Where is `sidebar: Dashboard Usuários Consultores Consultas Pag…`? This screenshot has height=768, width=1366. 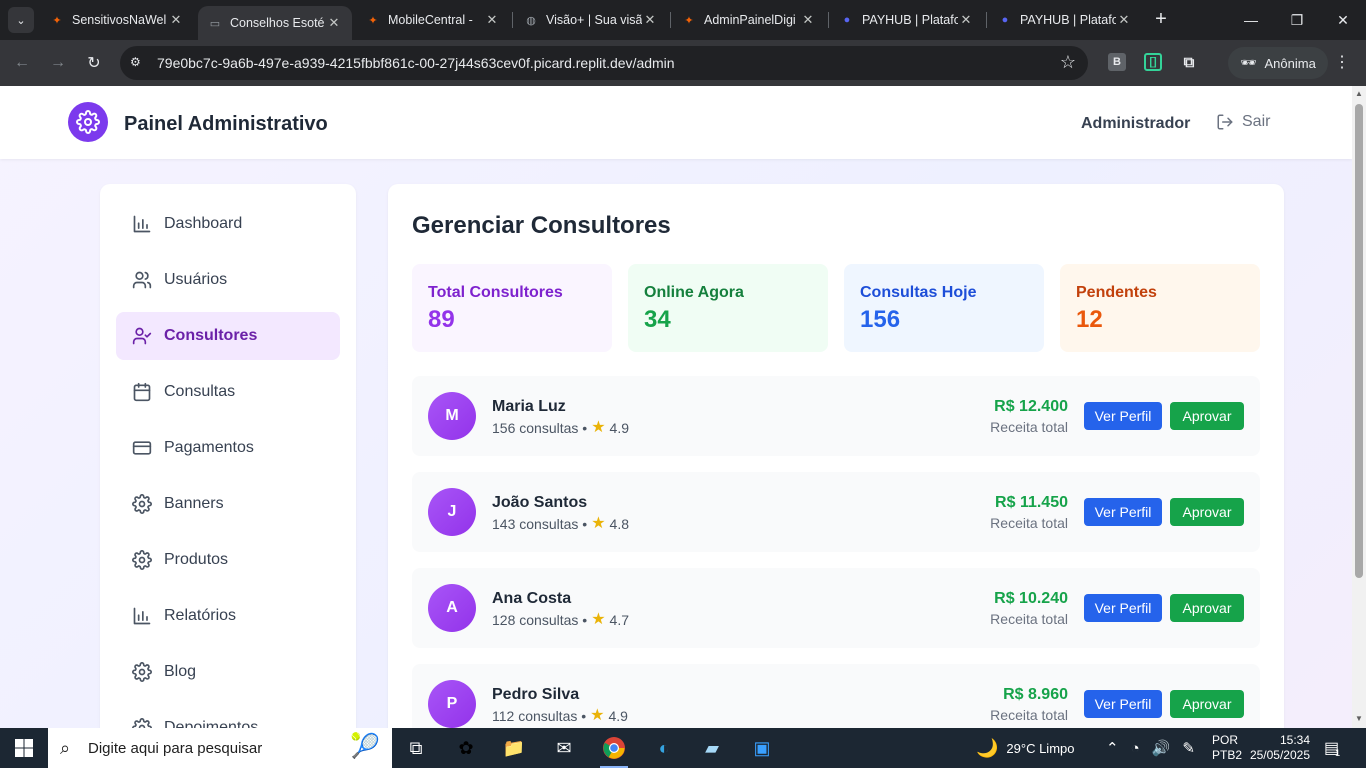
sidebar: Dashboard Usuários Consultores Consultas Pag… is located at coordinates (228, 456).